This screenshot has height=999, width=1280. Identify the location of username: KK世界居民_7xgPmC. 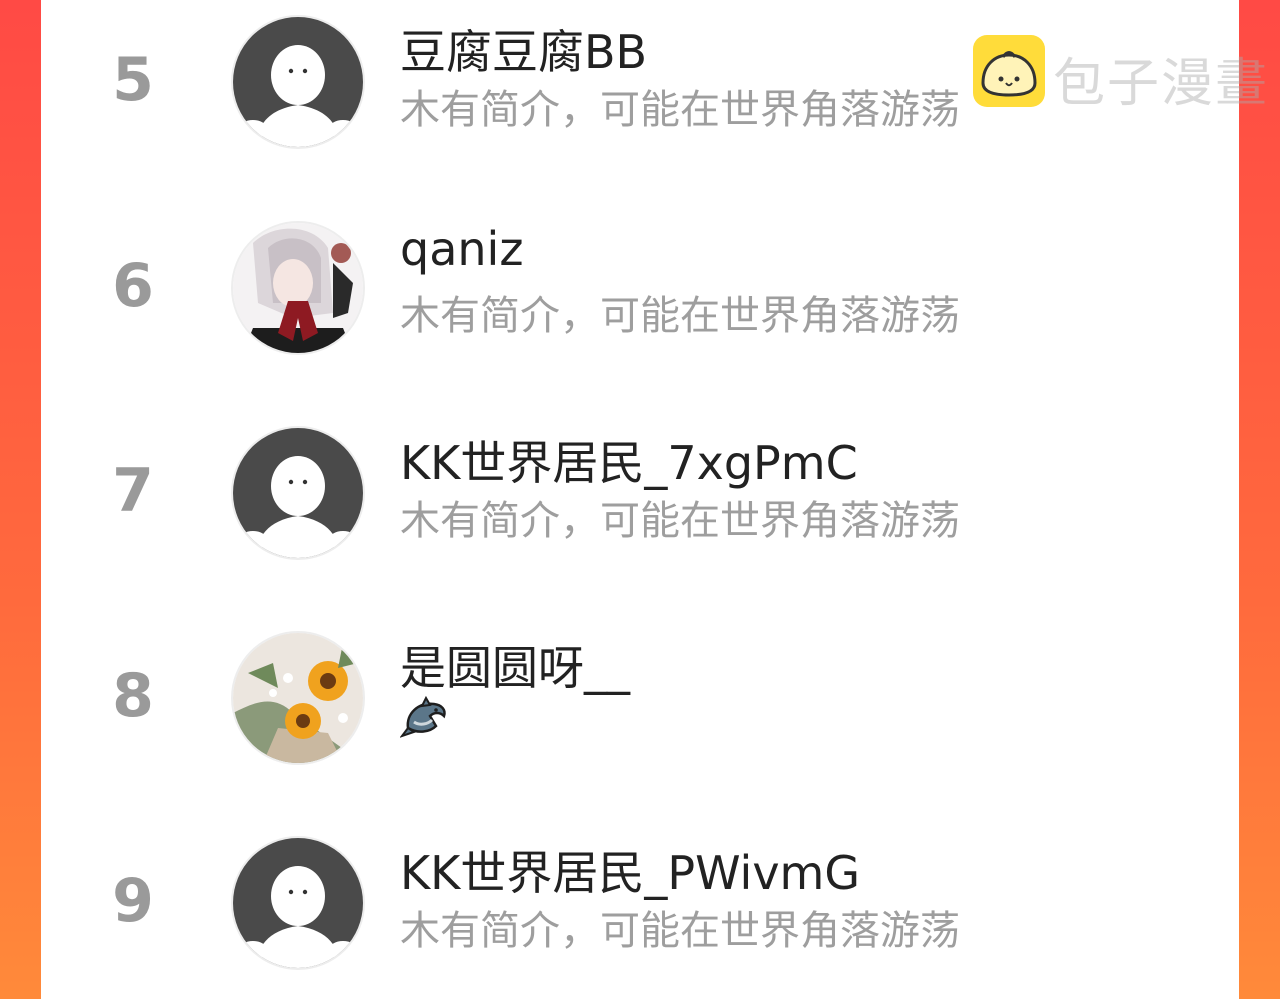
(629, 460).